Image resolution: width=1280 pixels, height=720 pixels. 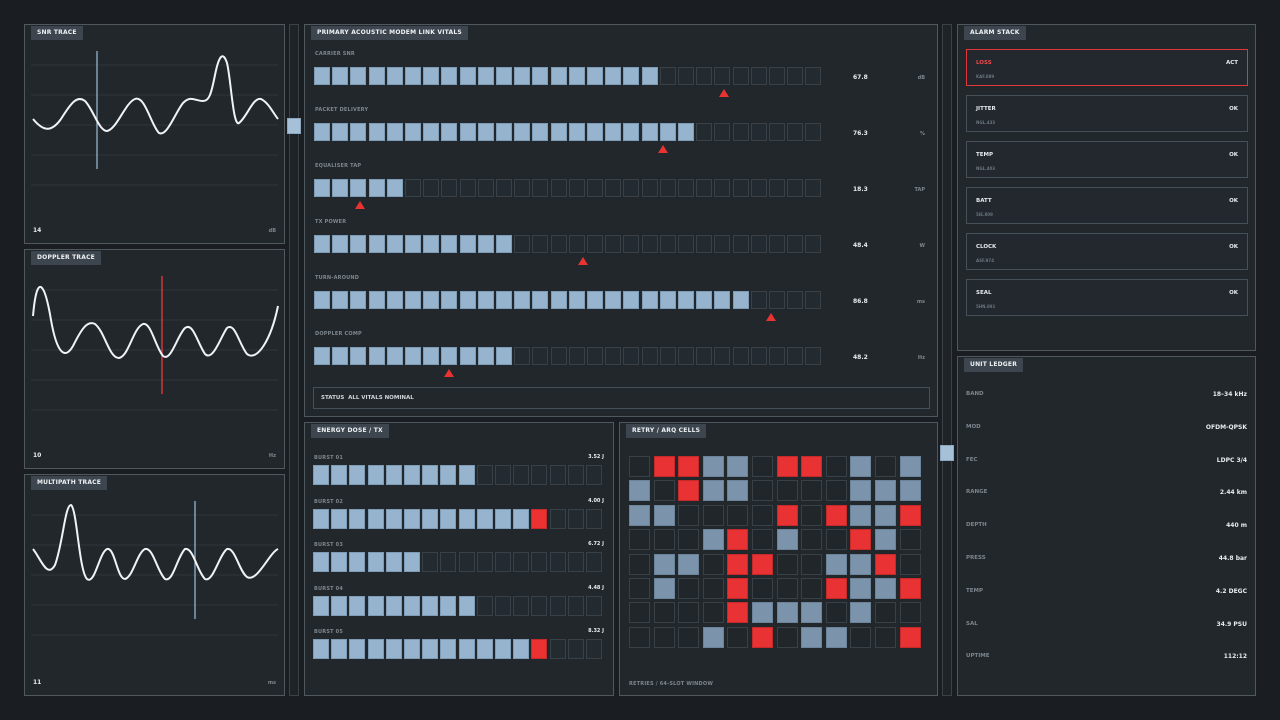 I want to click on ledger-value: 112:12, so click(x=1235, y=657).